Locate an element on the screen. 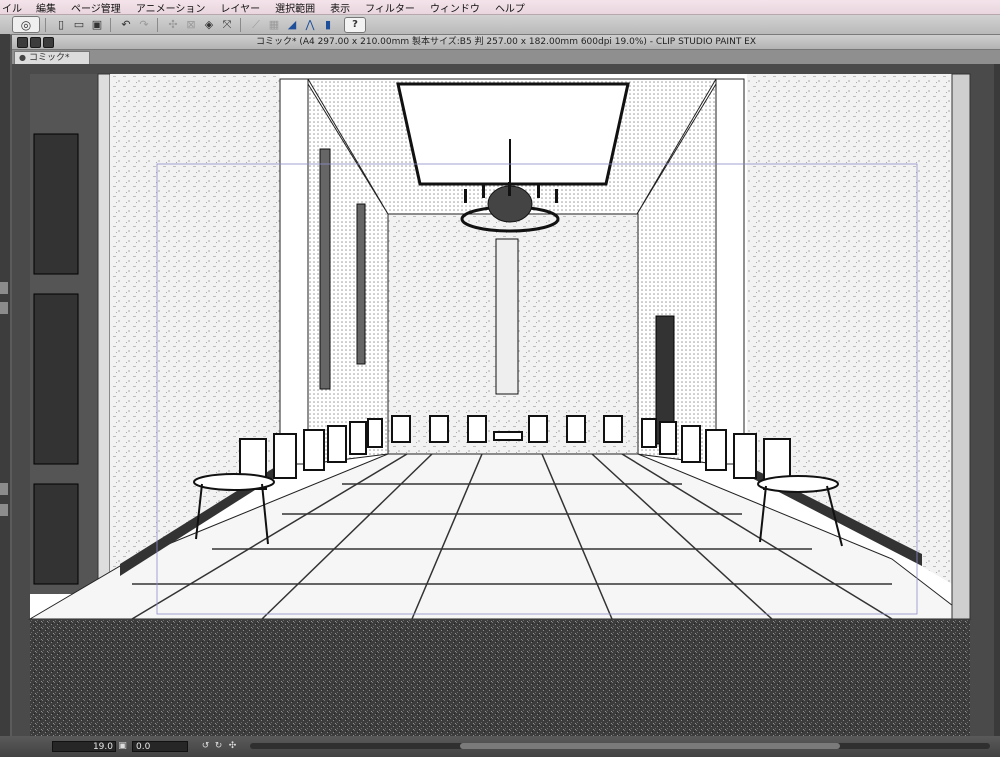  command-bar: ◎ ▯ ▭ ▣ ↶ ↷ ✣ ⊠ ◈ ⤧ ⟋ ▦ ◢ ⋀ ▮ ? is located at coordinates (500, 25).